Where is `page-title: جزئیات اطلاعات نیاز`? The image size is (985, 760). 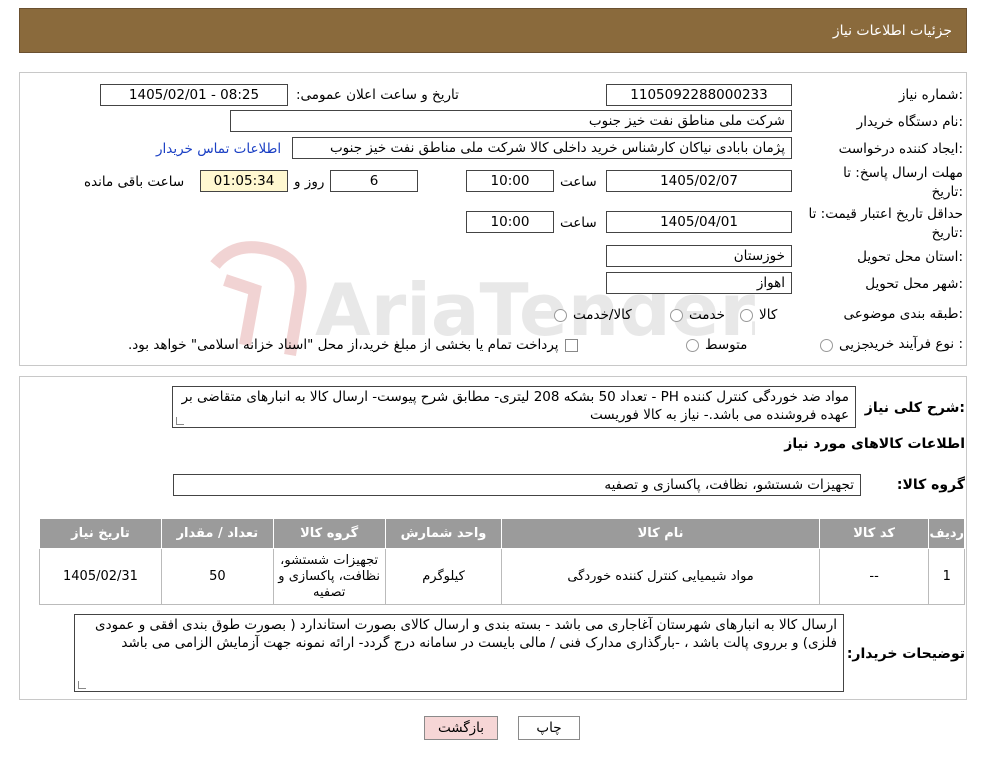 page-title: جزئیات اطلاعات نیاز is located at coordinates (892, 31).